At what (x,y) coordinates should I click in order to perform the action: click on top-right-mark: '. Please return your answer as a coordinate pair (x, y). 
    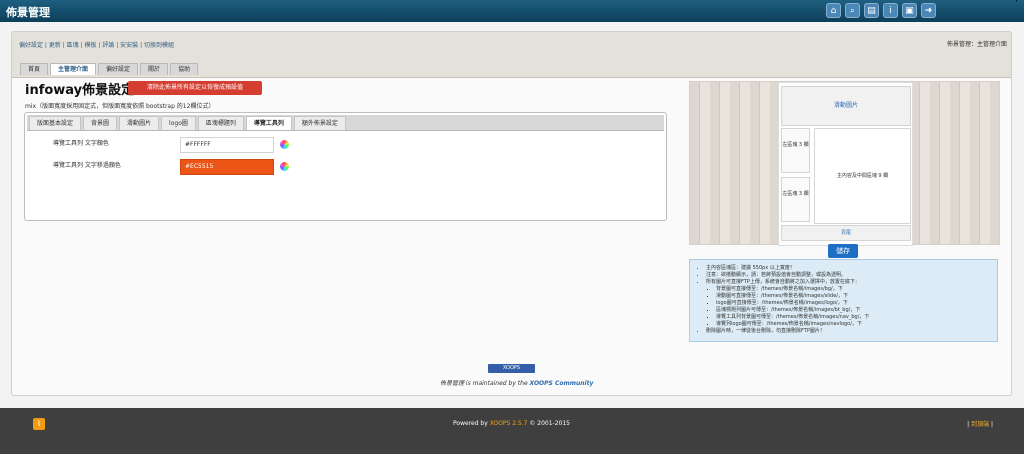
    Looking at the image, I should click on (1016, 4).